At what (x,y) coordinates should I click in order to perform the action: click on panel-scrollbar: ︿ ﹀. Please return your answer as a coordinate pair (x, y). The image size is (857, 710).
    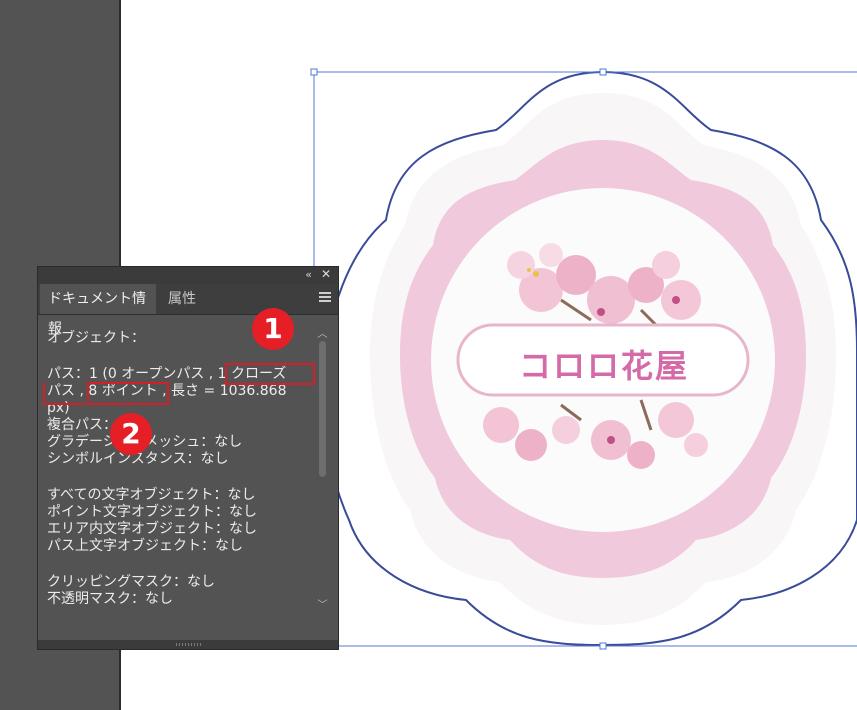
    Looking at the image, I should click on (322, 468).